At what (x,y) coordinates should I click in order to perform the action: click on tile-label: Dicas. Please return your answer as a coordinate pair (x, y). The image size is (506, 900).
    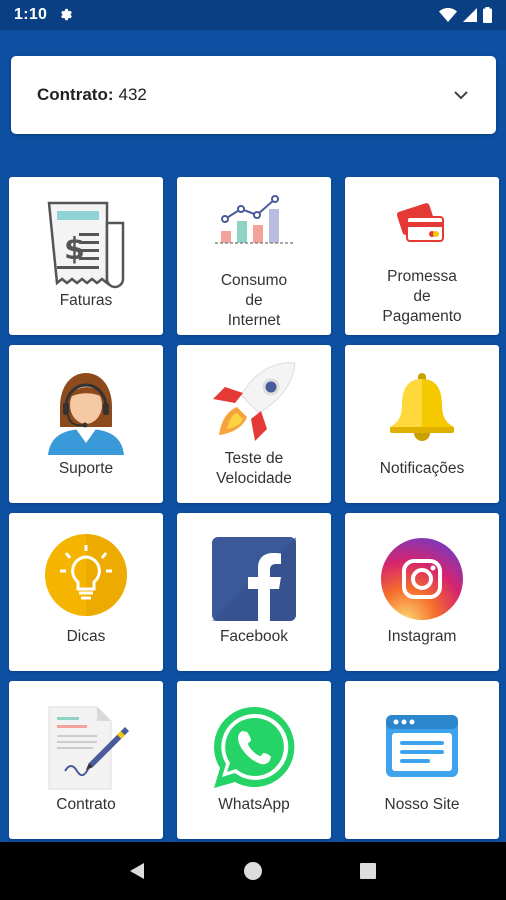
    Looking at the image, I should click on (86, 636).